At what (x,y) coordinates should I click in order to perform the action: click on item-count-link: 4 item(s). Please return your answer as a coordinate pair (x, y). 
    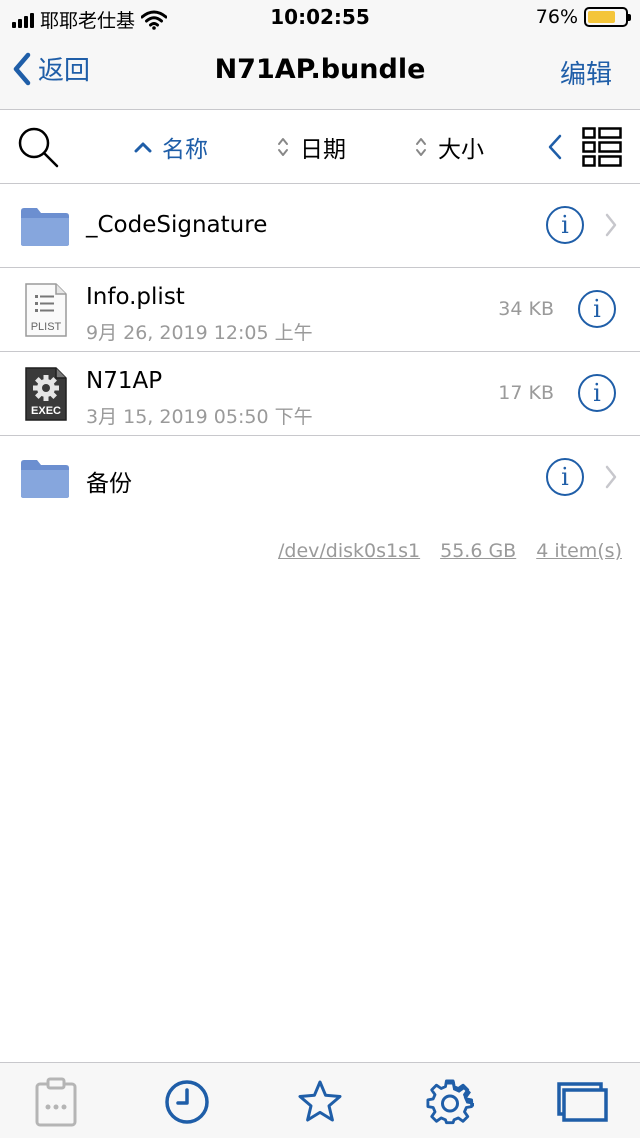
    Looking at the image, I should click on (579, 551).